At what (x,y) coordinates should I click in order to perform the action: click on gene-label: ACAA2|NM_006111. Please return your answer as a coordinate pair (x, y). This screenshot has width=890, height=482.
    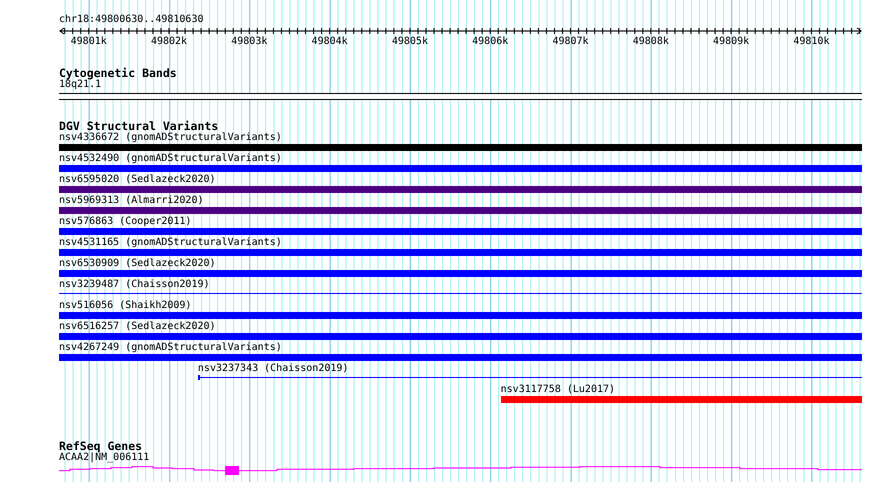
    Looking at the image, I should click on (104, 458).